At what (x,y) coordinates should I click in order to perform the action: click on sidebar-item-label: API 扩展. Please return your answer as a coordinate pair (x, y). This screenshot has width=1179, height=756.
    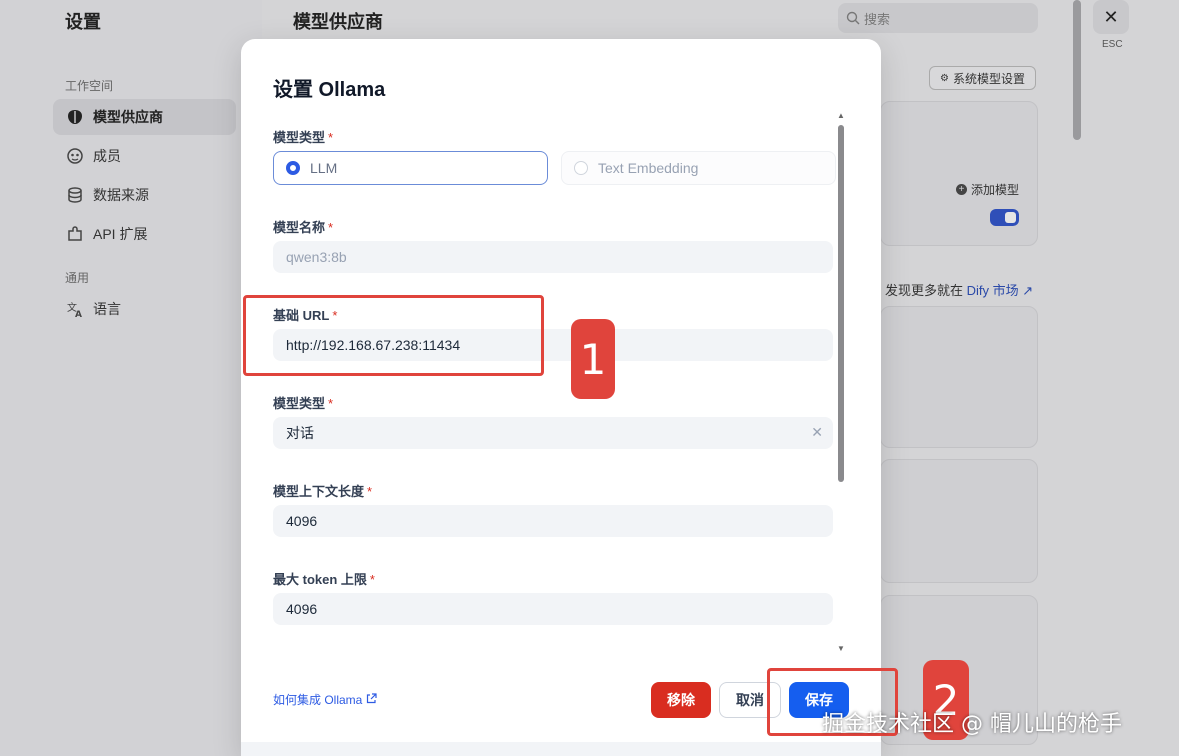
    Looking at the image, I should click on (120, 234).